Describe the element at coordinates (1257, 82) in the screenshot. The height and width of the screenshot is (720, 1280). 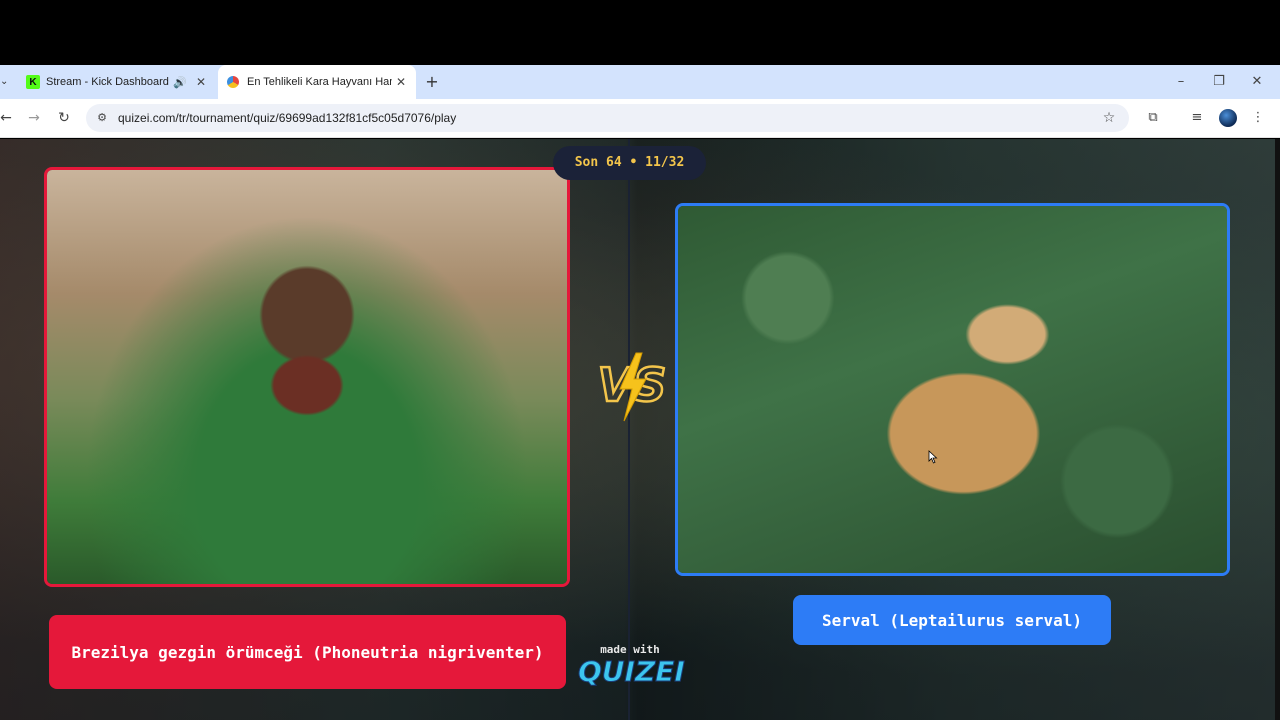
I see `close-window-button: ✕` at that location.